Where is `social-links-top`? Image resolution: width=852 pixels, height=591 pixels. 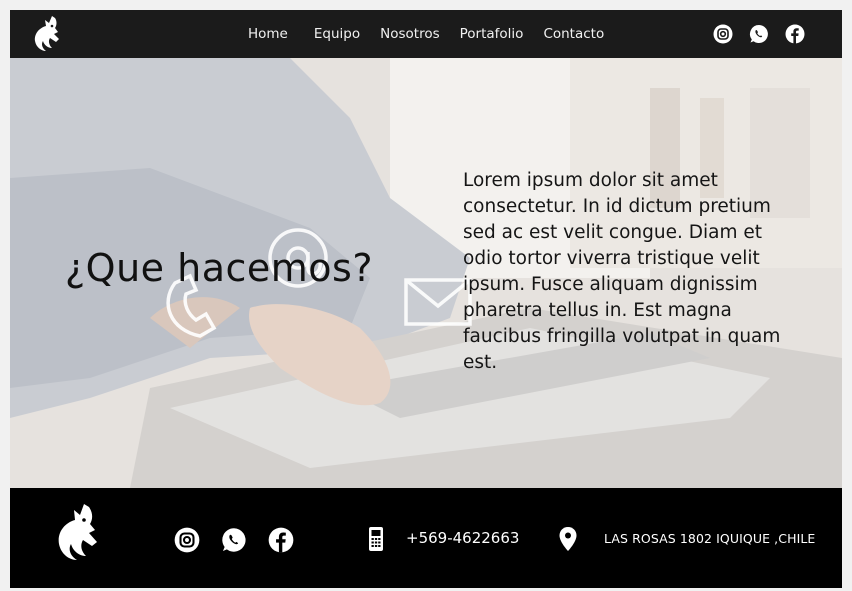
social-links-top is located at coordinates (765, 34).